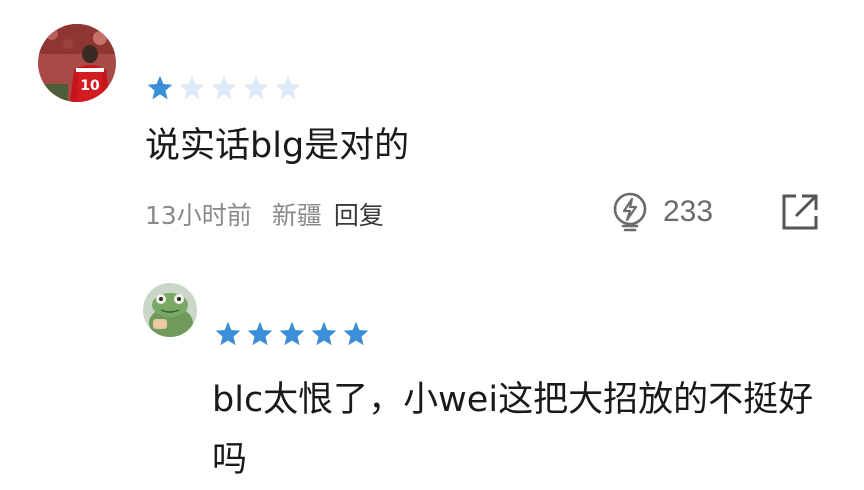  What do you see at coordinates (90, 86) in the screenshot?
I see `svg-text: 10` at bounding box center [90, 86].